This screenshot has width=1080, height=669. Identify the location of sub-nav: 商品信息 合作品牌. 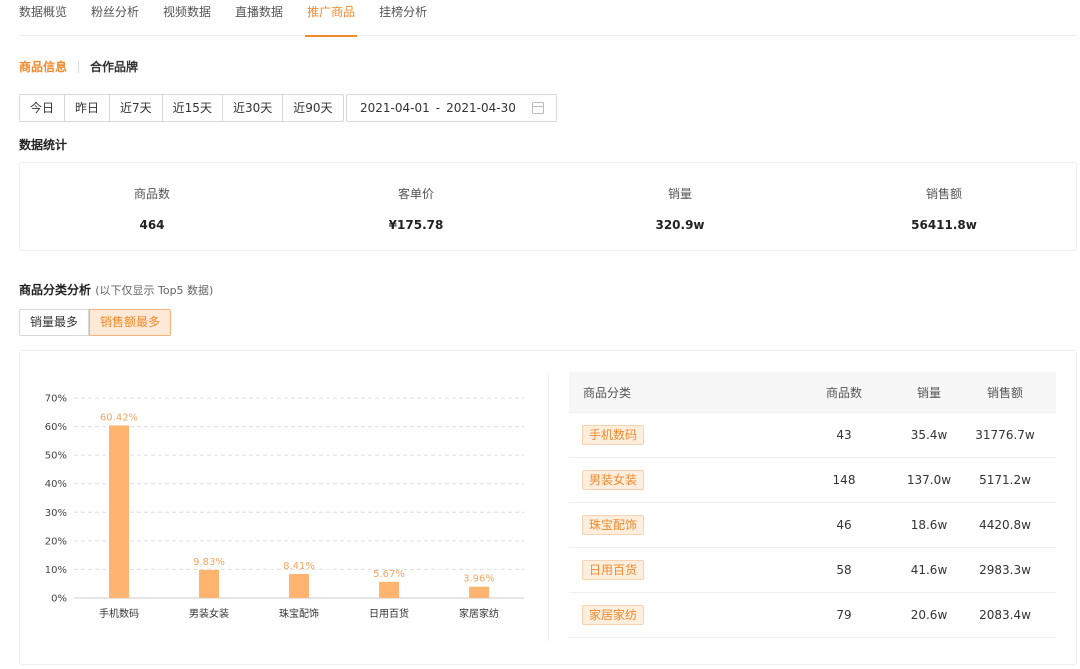
(78, 66).